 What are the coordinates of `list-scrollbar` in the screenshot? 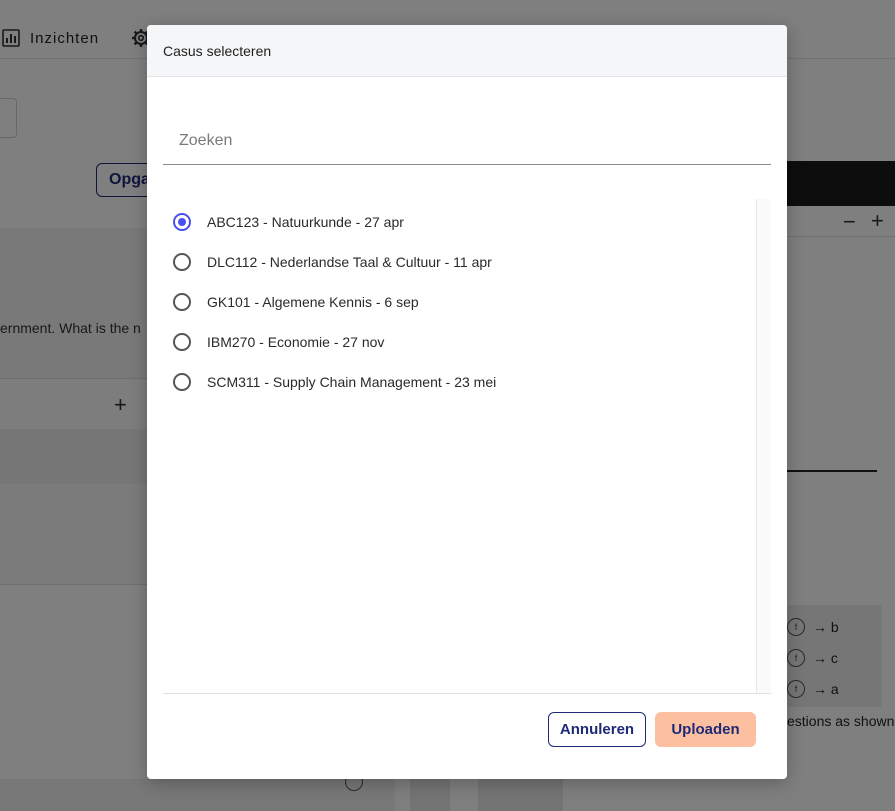 It's located at (763, 446).